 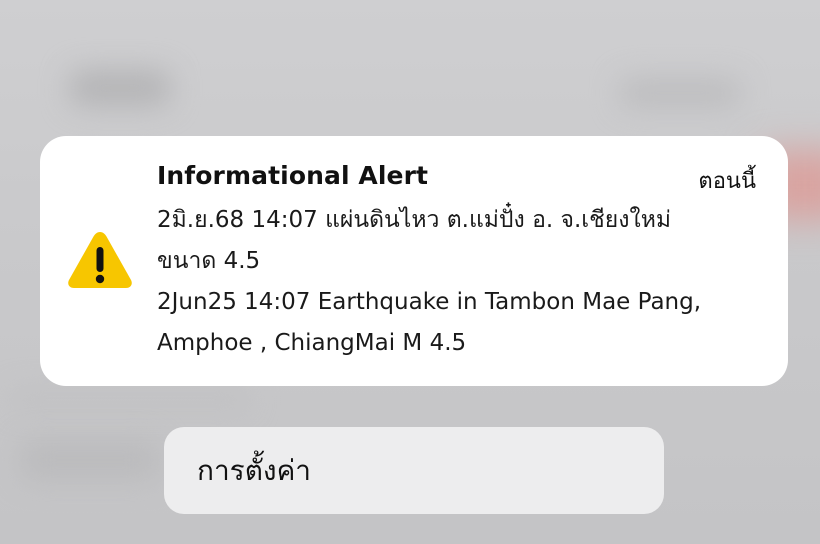 I want to click on settings-button-label: การตั้งค่า, so click(x=254, y=470).